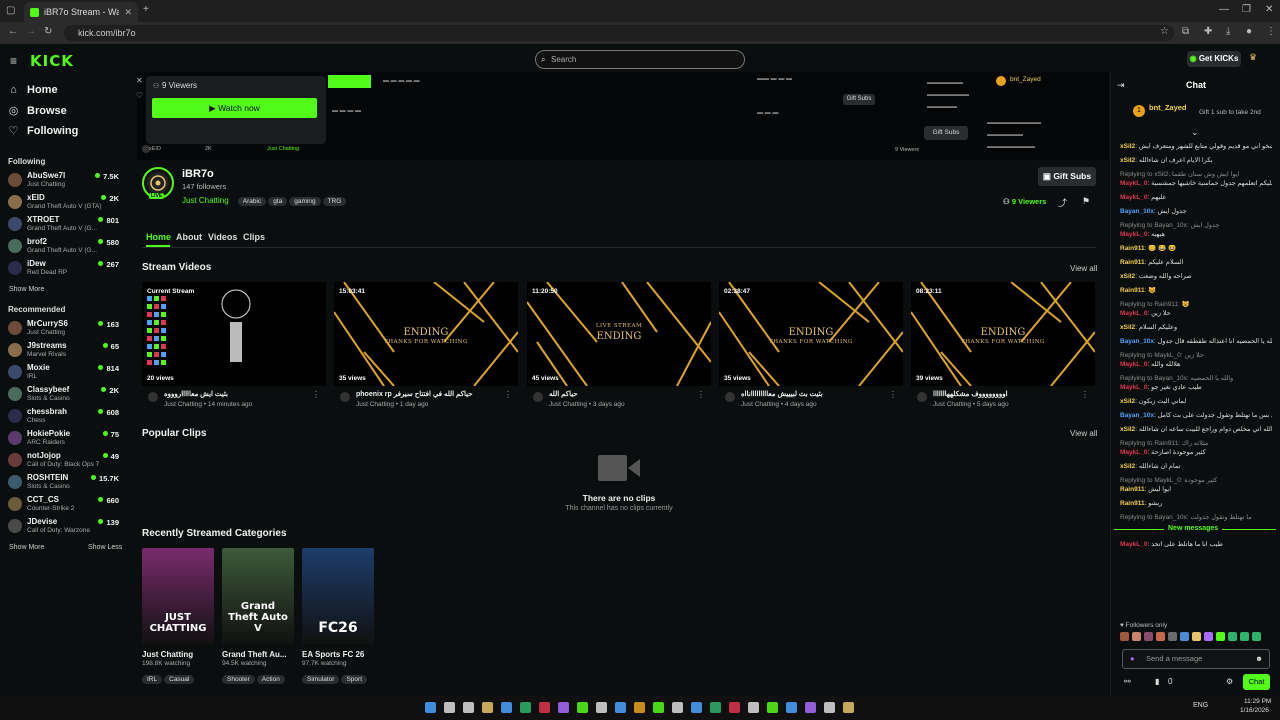 Image resolution: width=1280 pixels, height=720 pixels. Describe the element at coordinates (1208, 31) in the screenshot. I see `extensions-puzzle-icon: ✚` at that location.